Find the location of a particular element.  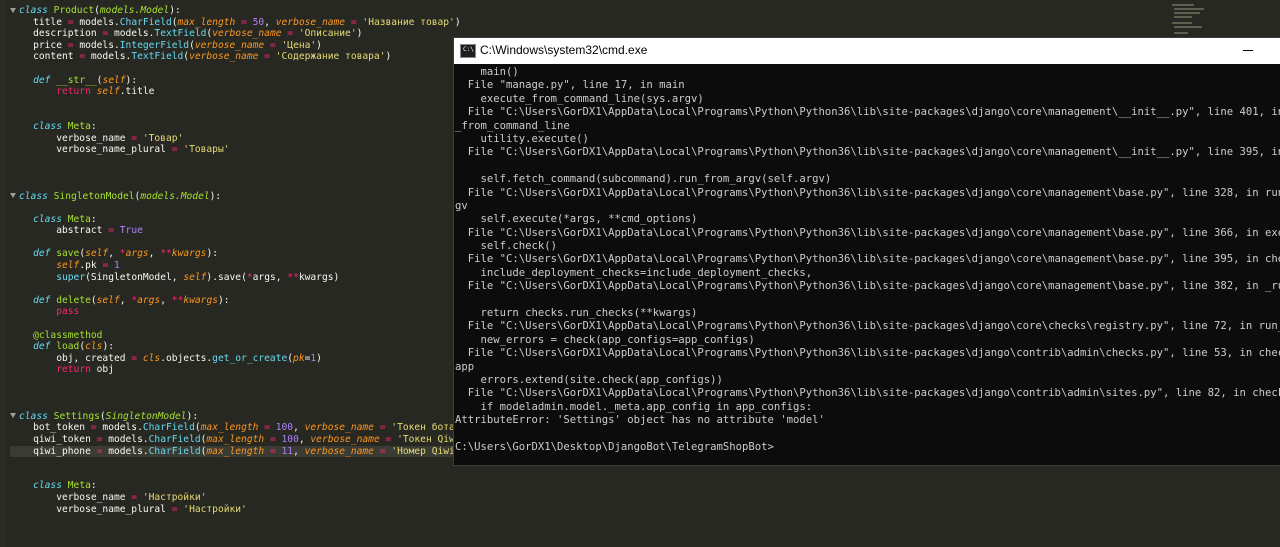

code-line: ▼class Product(models.Model): is located at coordinates (645, 11).